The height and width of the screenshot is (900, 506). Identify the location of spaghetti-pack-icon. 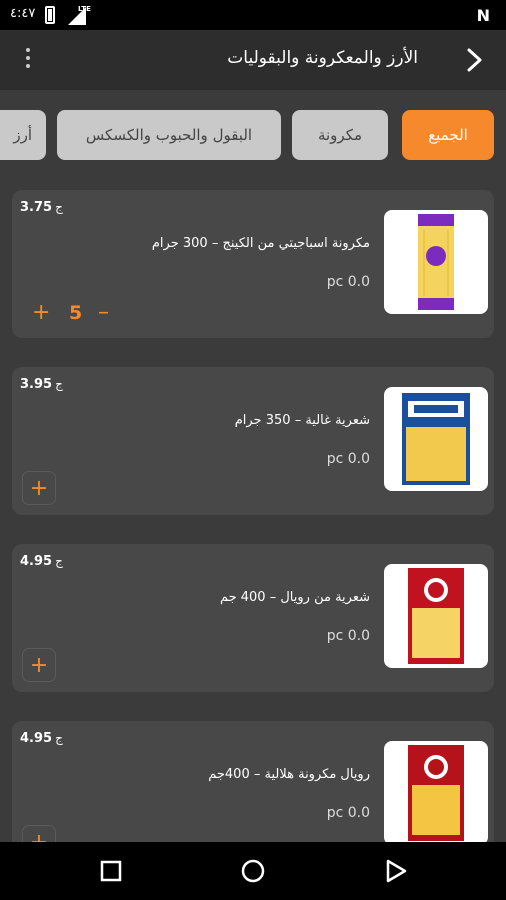
(436, 262).